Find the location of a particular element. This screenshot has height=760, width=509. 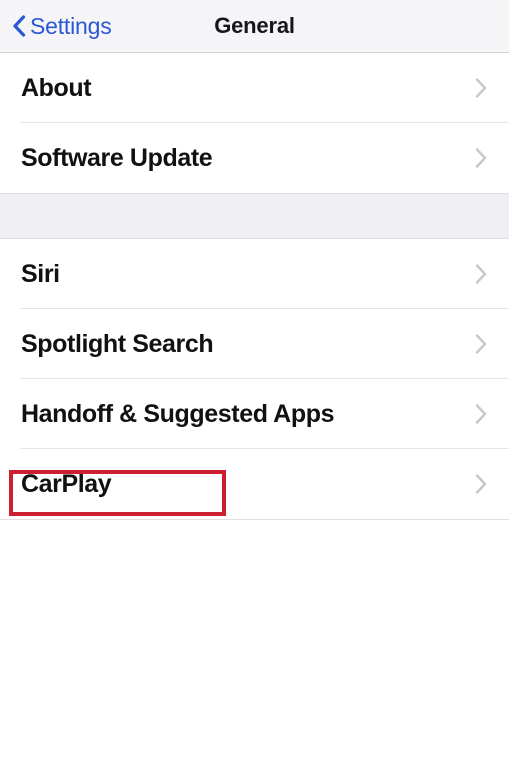

settings-row-label: Siri is located at coordinates (40, 273).